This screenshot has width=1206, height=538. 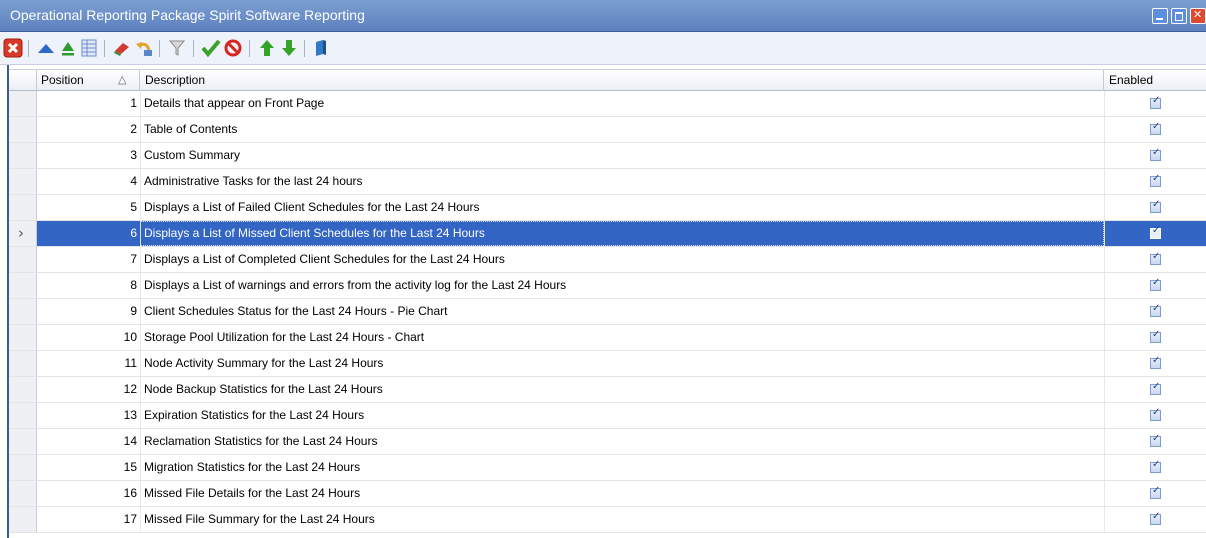 What do you see at coordinates (23, 80) in the screenshot?
I see `row-indicator-header` at bounding box center [23, 80].